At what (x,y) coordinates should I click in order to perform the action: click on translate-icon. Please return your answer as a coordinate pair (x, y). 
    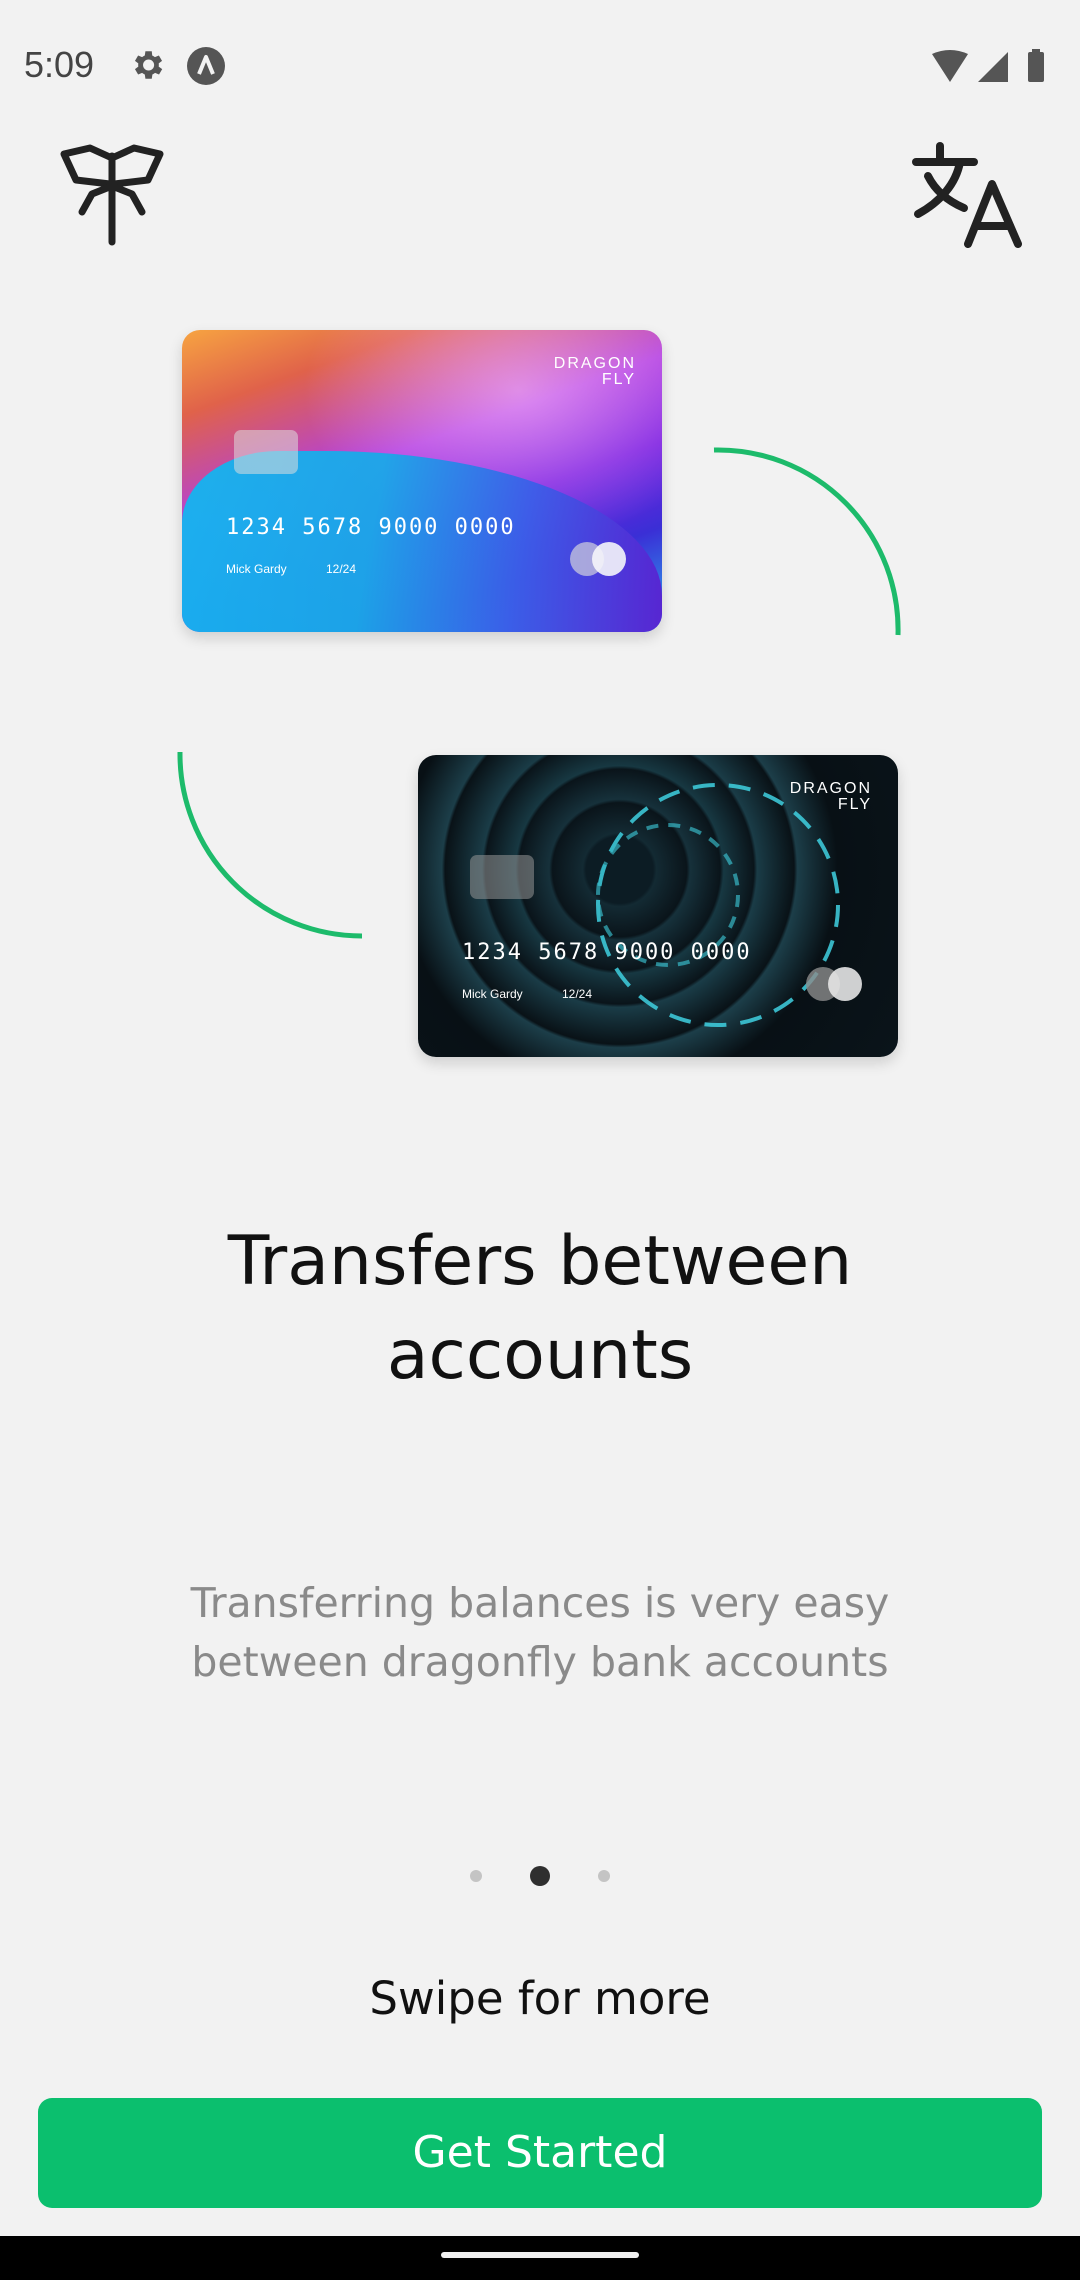
    Looking at the image, I should click on (968, 194).